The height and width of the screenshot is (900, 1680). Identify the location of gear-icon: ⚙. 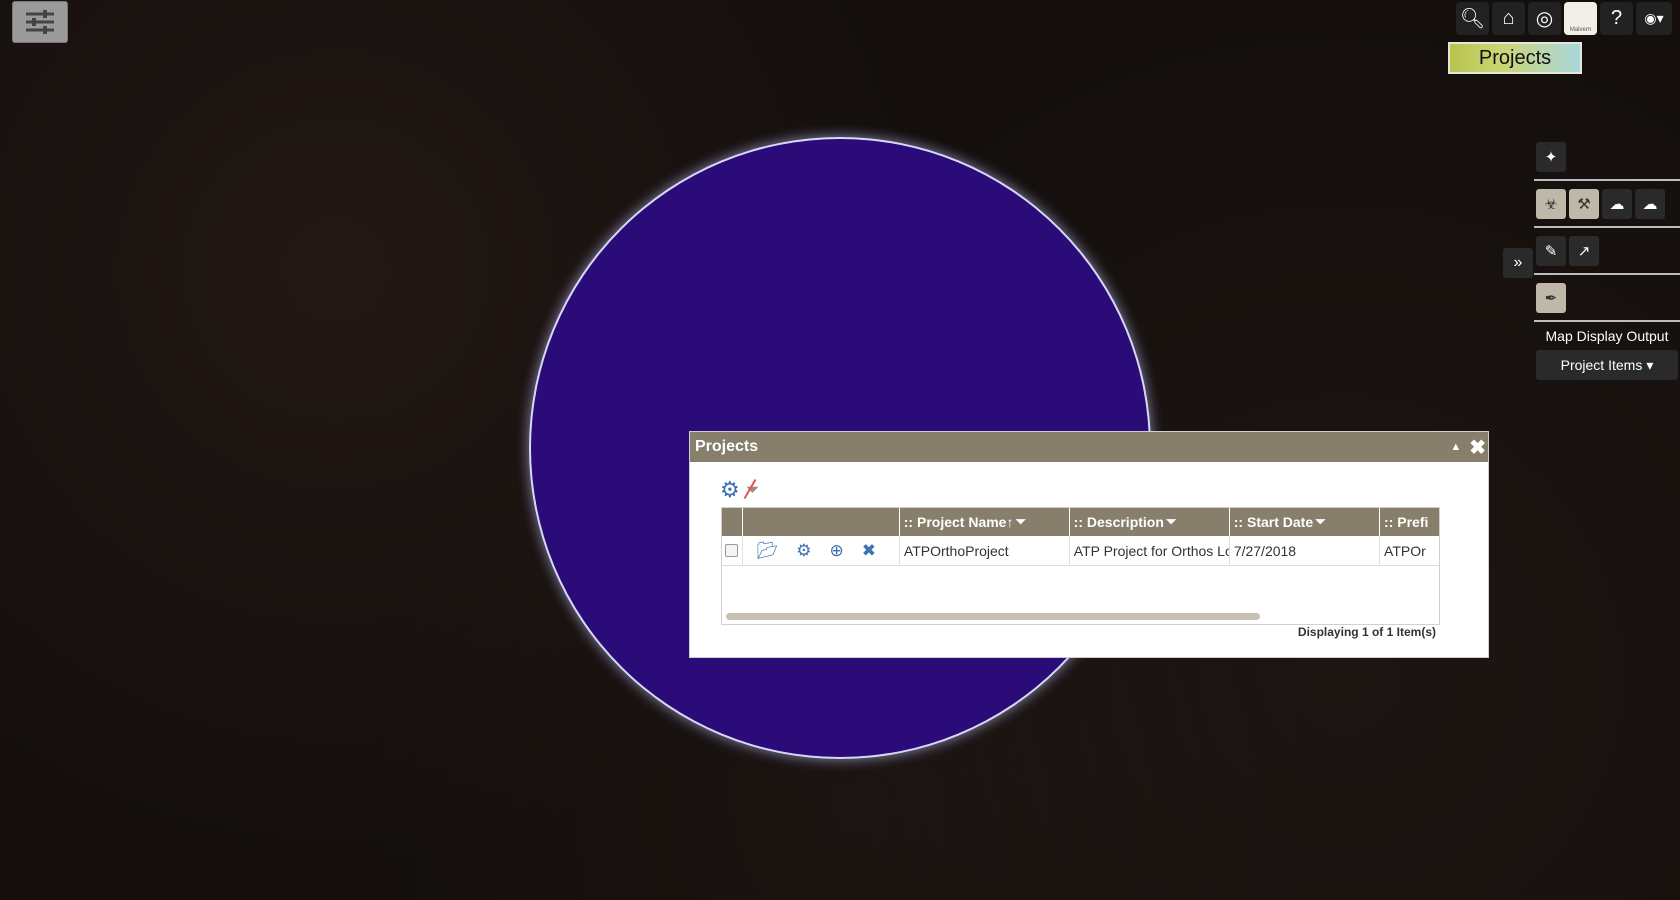
(730, 490).